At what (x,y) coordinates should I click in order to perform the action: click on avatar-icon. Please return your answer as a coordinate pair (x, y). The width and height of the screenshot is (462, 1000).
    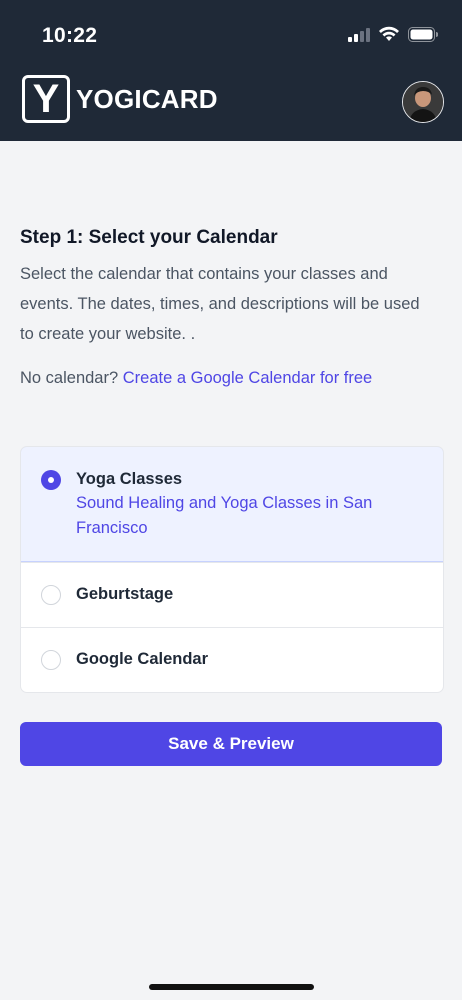
    Looking at the image, I should click on (423, 102).